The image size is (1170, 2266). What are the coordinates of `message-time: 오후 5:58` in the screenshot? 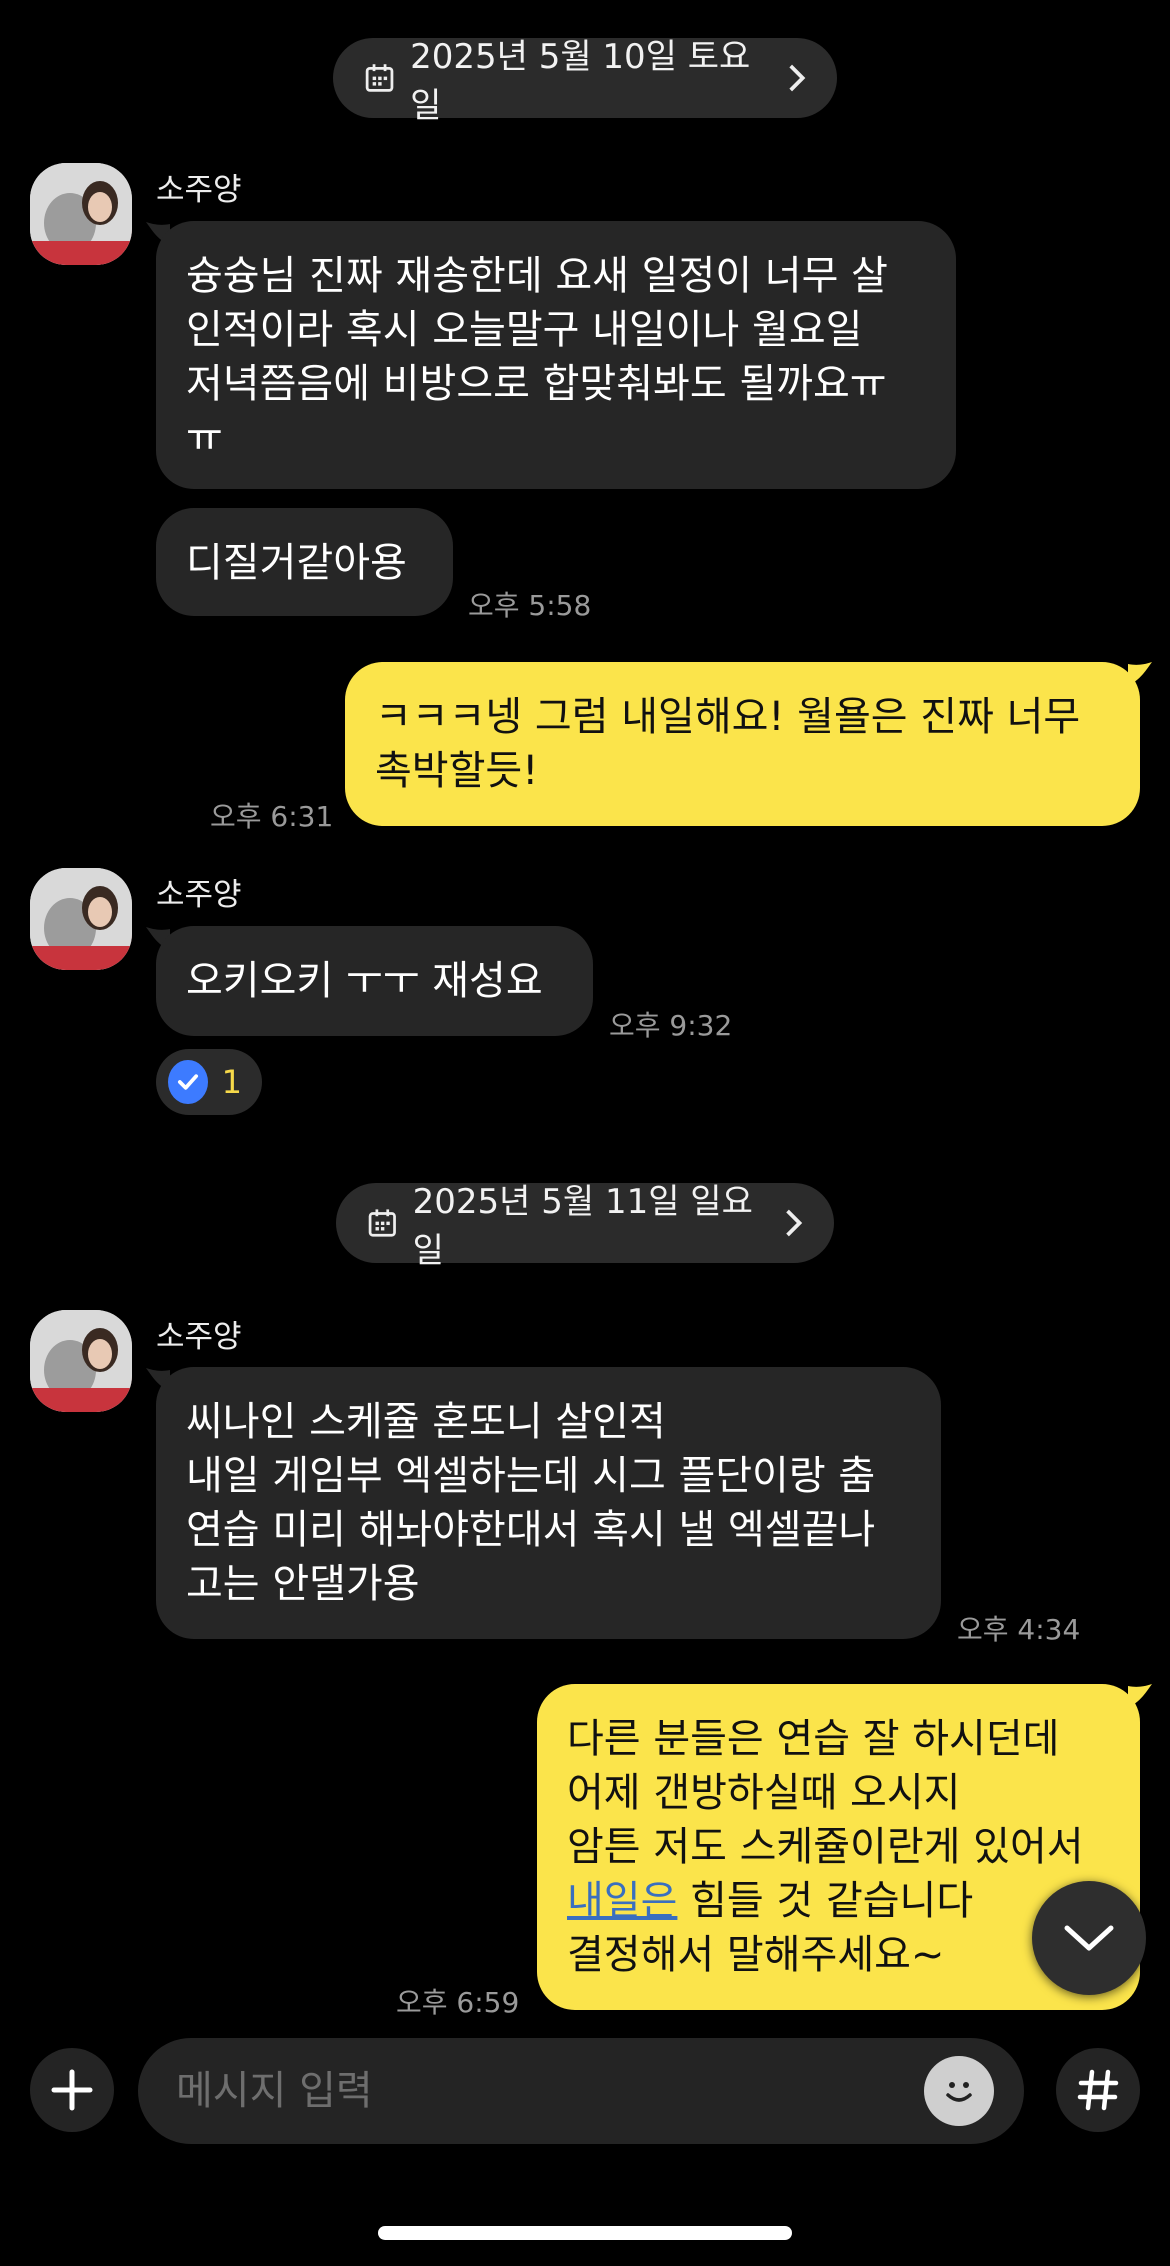 It's located at (530, 605).